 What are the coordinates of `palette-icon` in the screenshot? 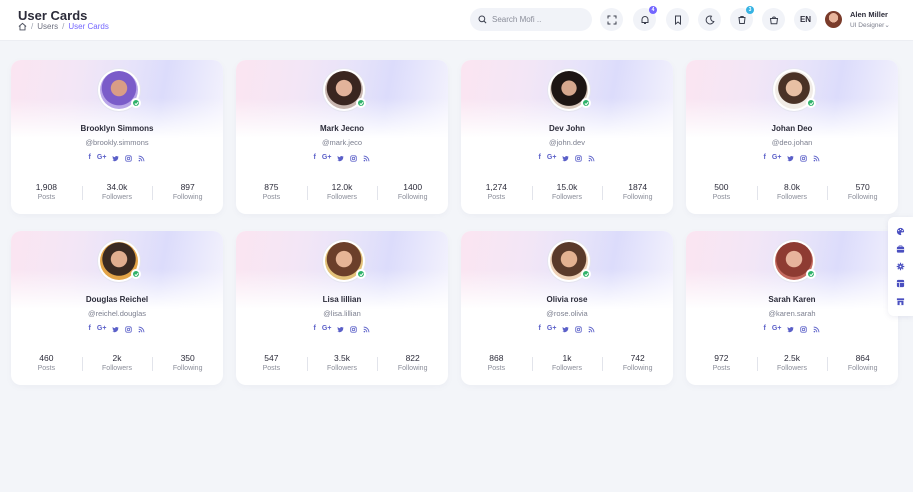 It's located at (900, 231).